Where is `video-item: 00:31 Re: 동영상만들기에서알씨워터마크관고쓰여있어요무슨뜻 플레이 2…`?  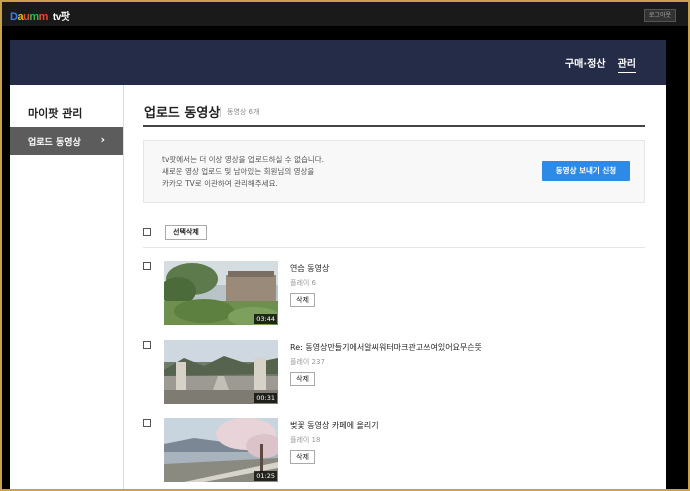 video-item: 00:31 Re: 동영상만들기에서알씨워터마크관고쓰여있어요무슨뜻 플레이 2… is located at coordinates (394, 373).